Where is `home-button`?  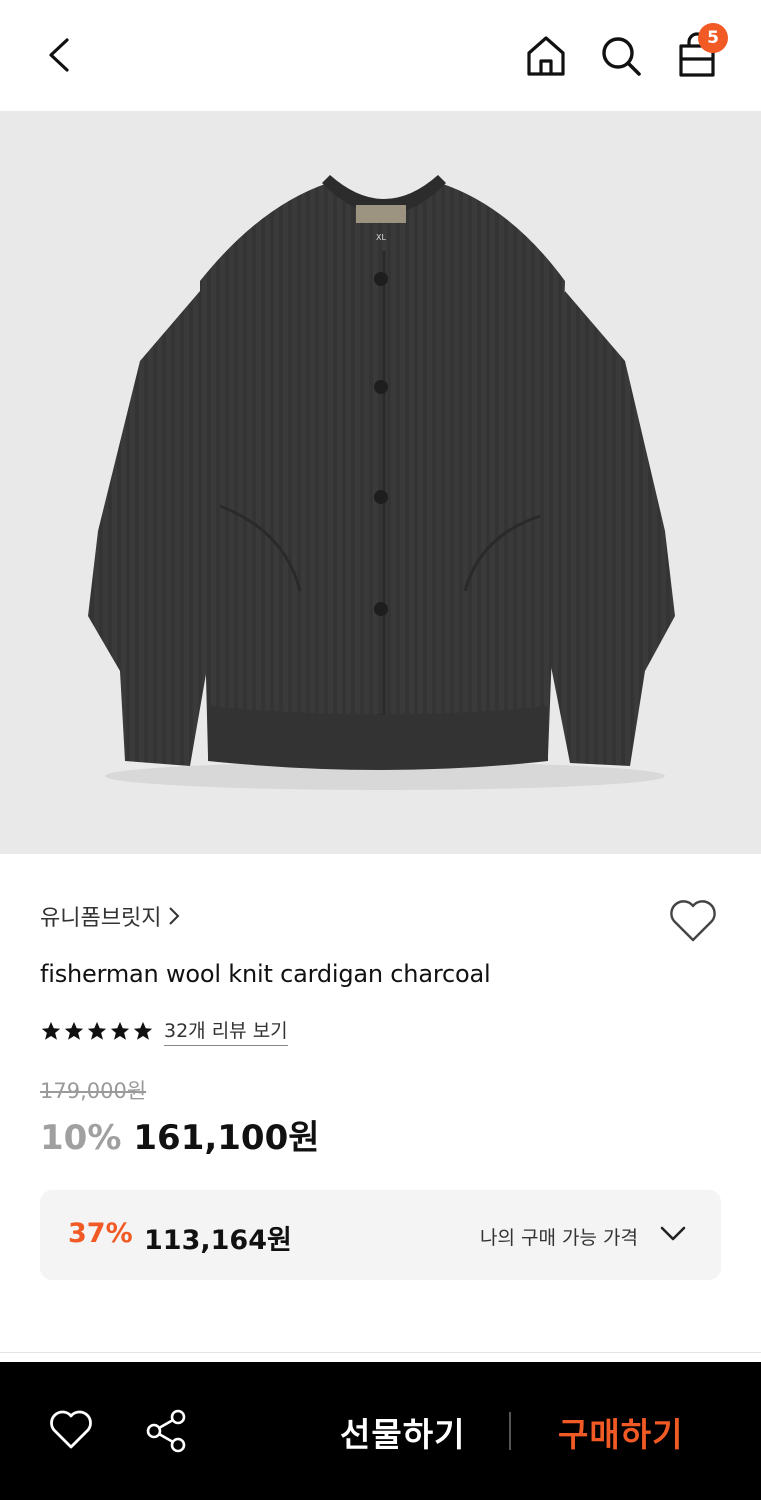 home-button is located at coordinates (546, 56).